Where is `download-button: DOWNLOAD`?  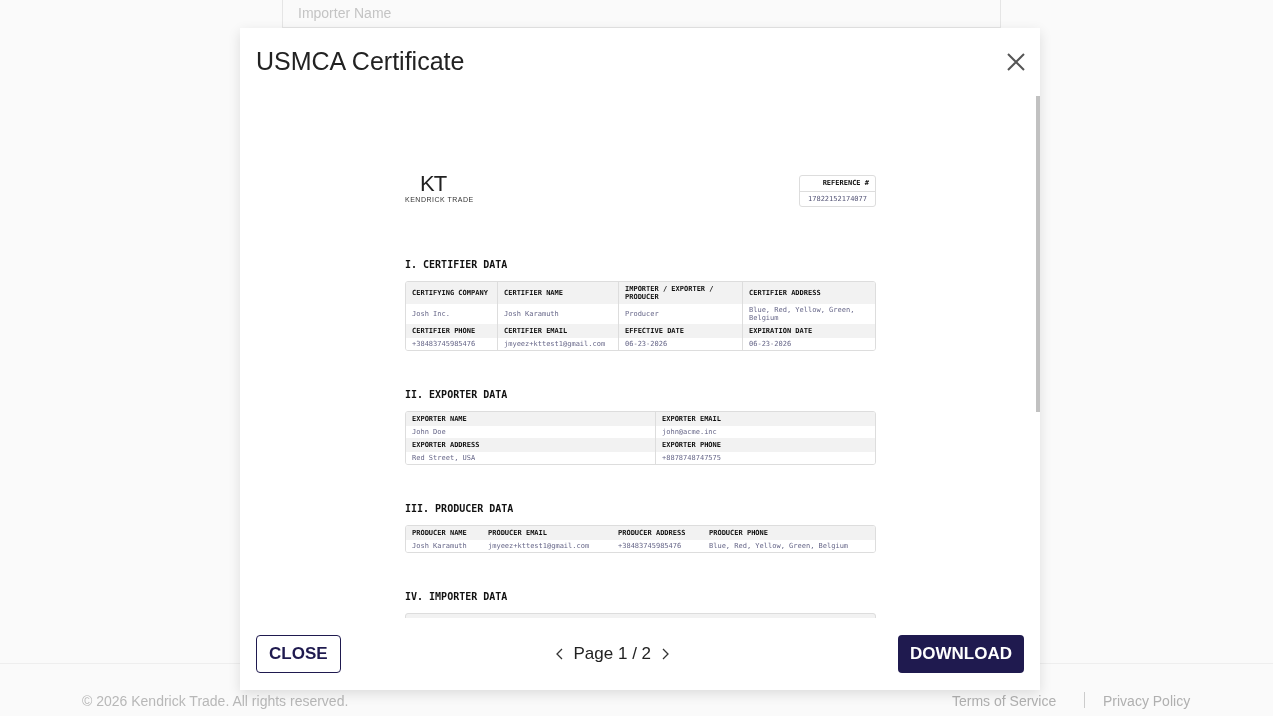 download-button: DOWNLOAD is located at coordinates (961, 654).